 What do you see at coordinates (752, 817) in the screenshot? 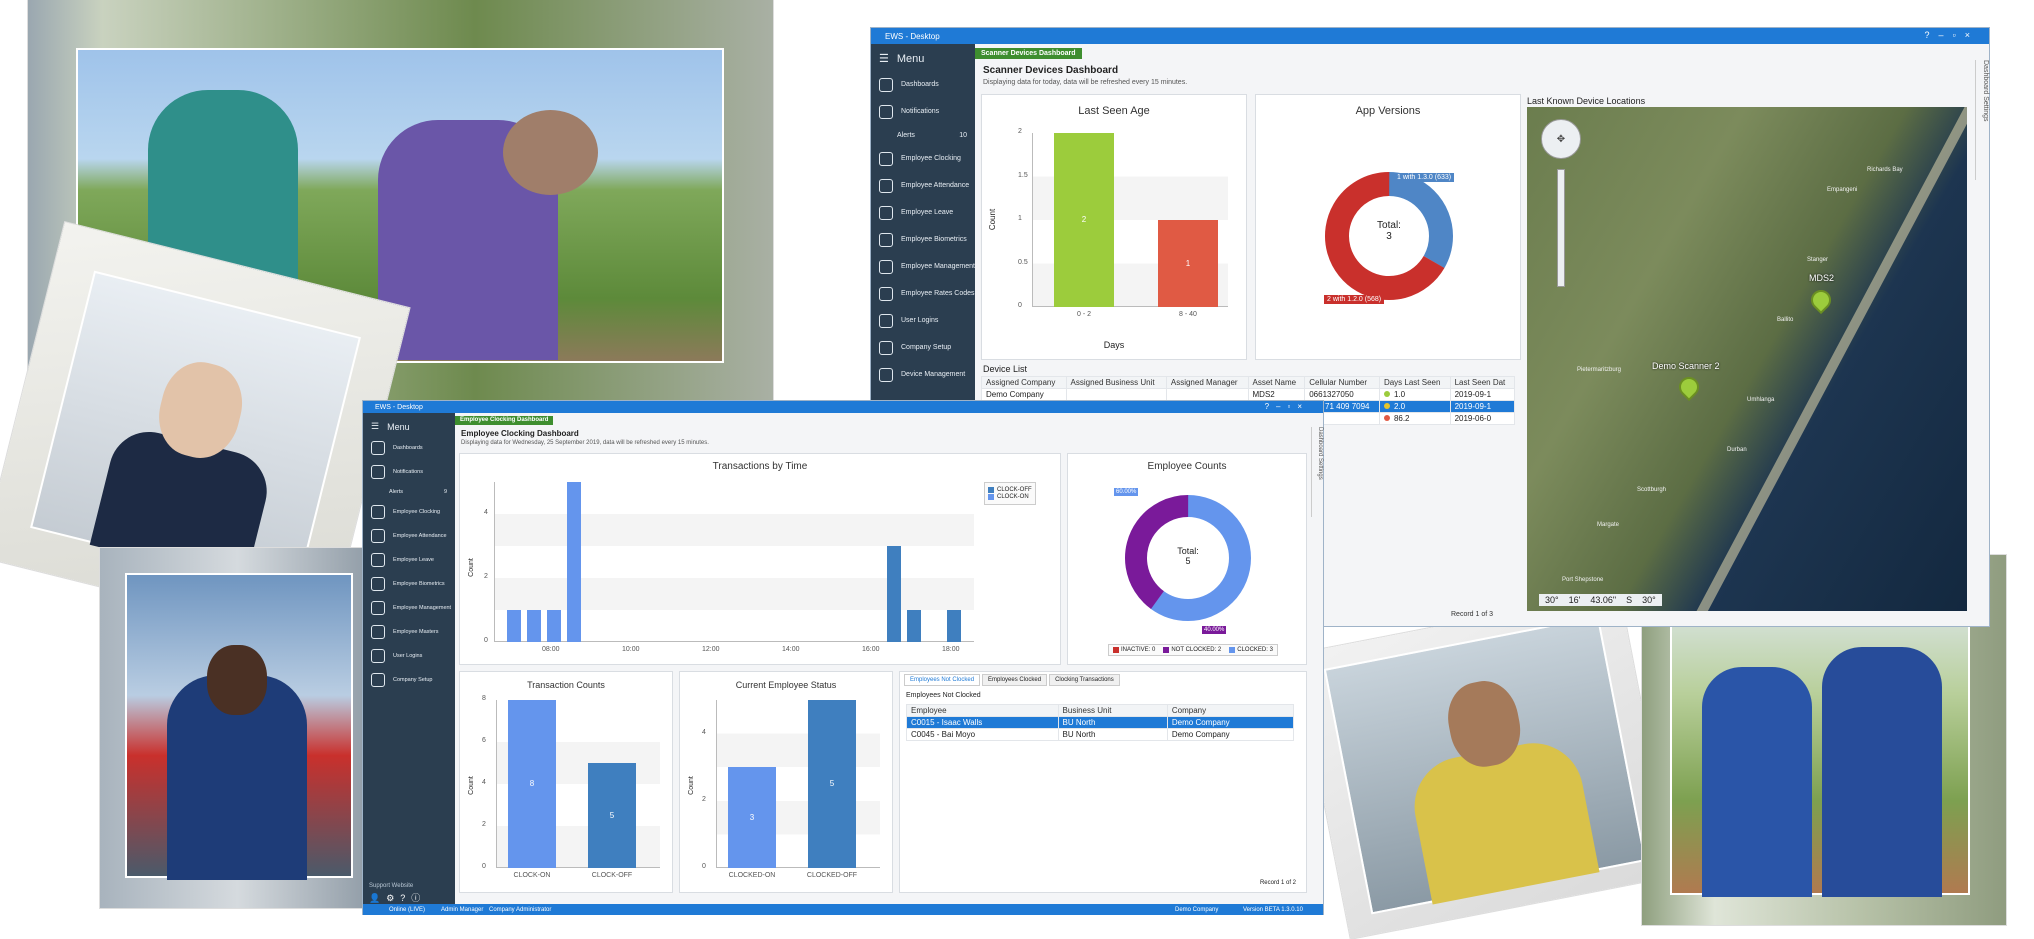
I see `bar-clocked-on: 3` at bounding box center [752, 817].